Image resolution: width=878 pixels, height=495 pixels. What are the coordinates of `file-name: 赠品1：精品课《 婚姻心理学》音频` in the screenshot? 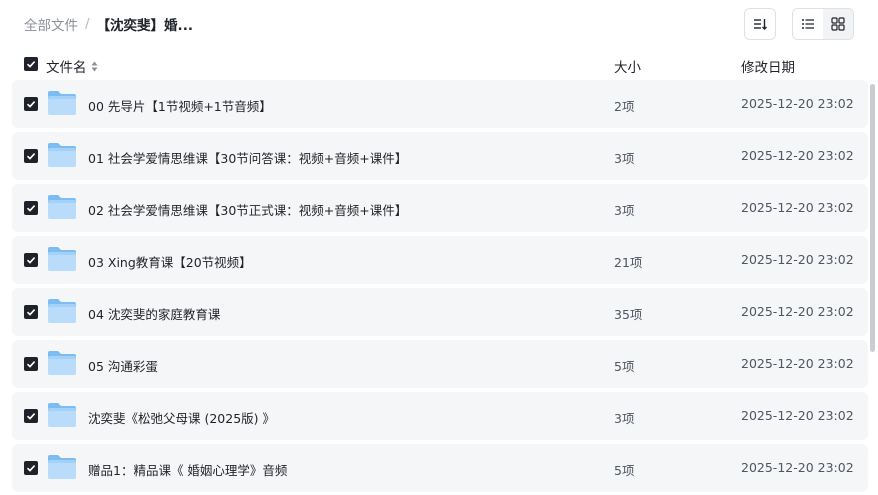 It's located at (187, 469).